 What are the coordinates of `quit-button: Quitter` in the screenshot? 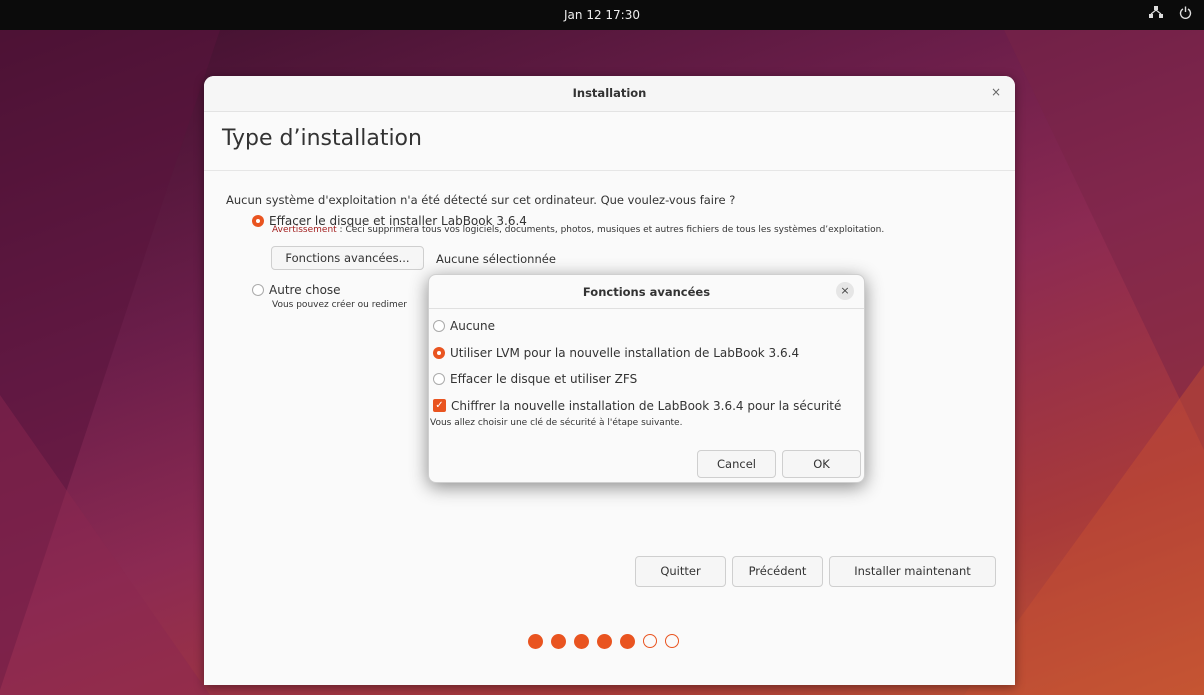 It's located at (680, 571).